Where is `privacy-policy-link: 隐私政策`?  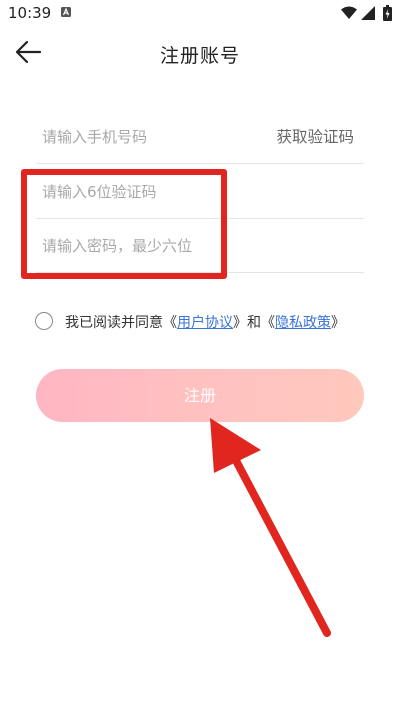 privacy-policy-link: 隐私政策 is located at coordinates (303, 323).